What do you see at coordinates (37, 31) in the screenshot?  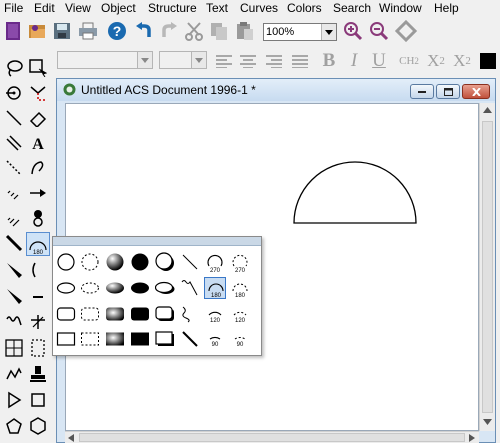 I see `open-icon` at bounding box center [37, 31].